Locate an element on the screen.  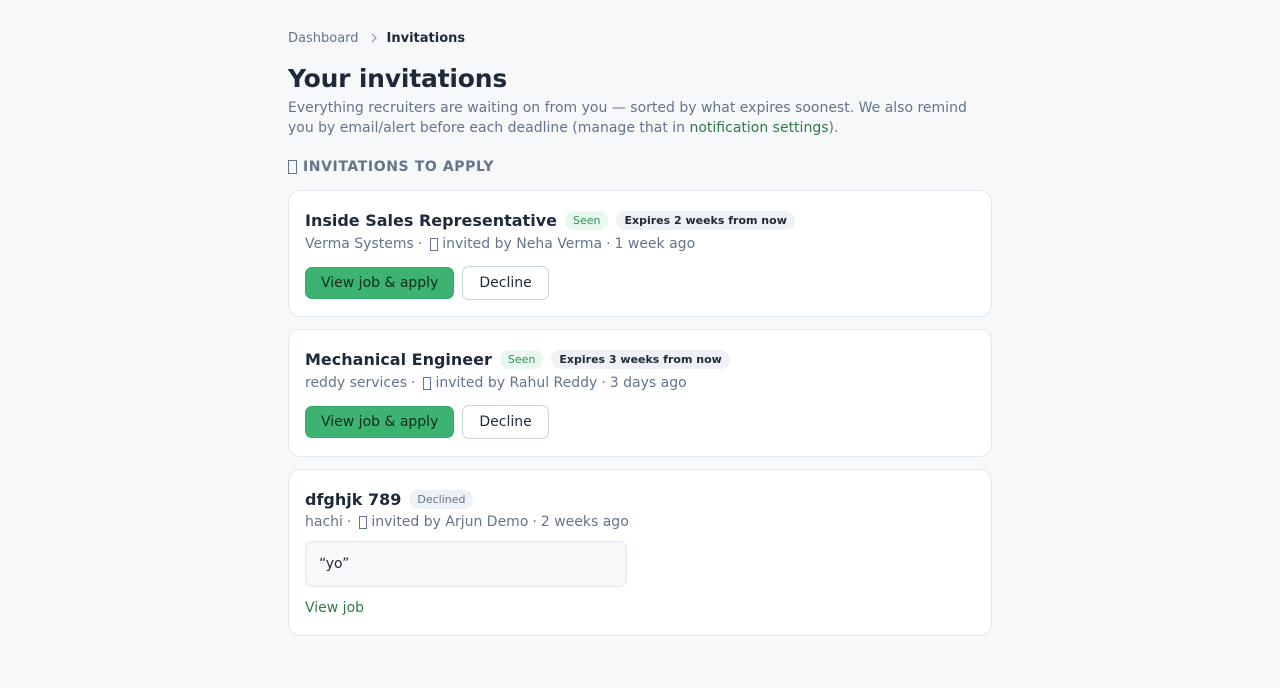
section-heading: INVITATIONS TO APPLY is located at coordinates (391, 167).